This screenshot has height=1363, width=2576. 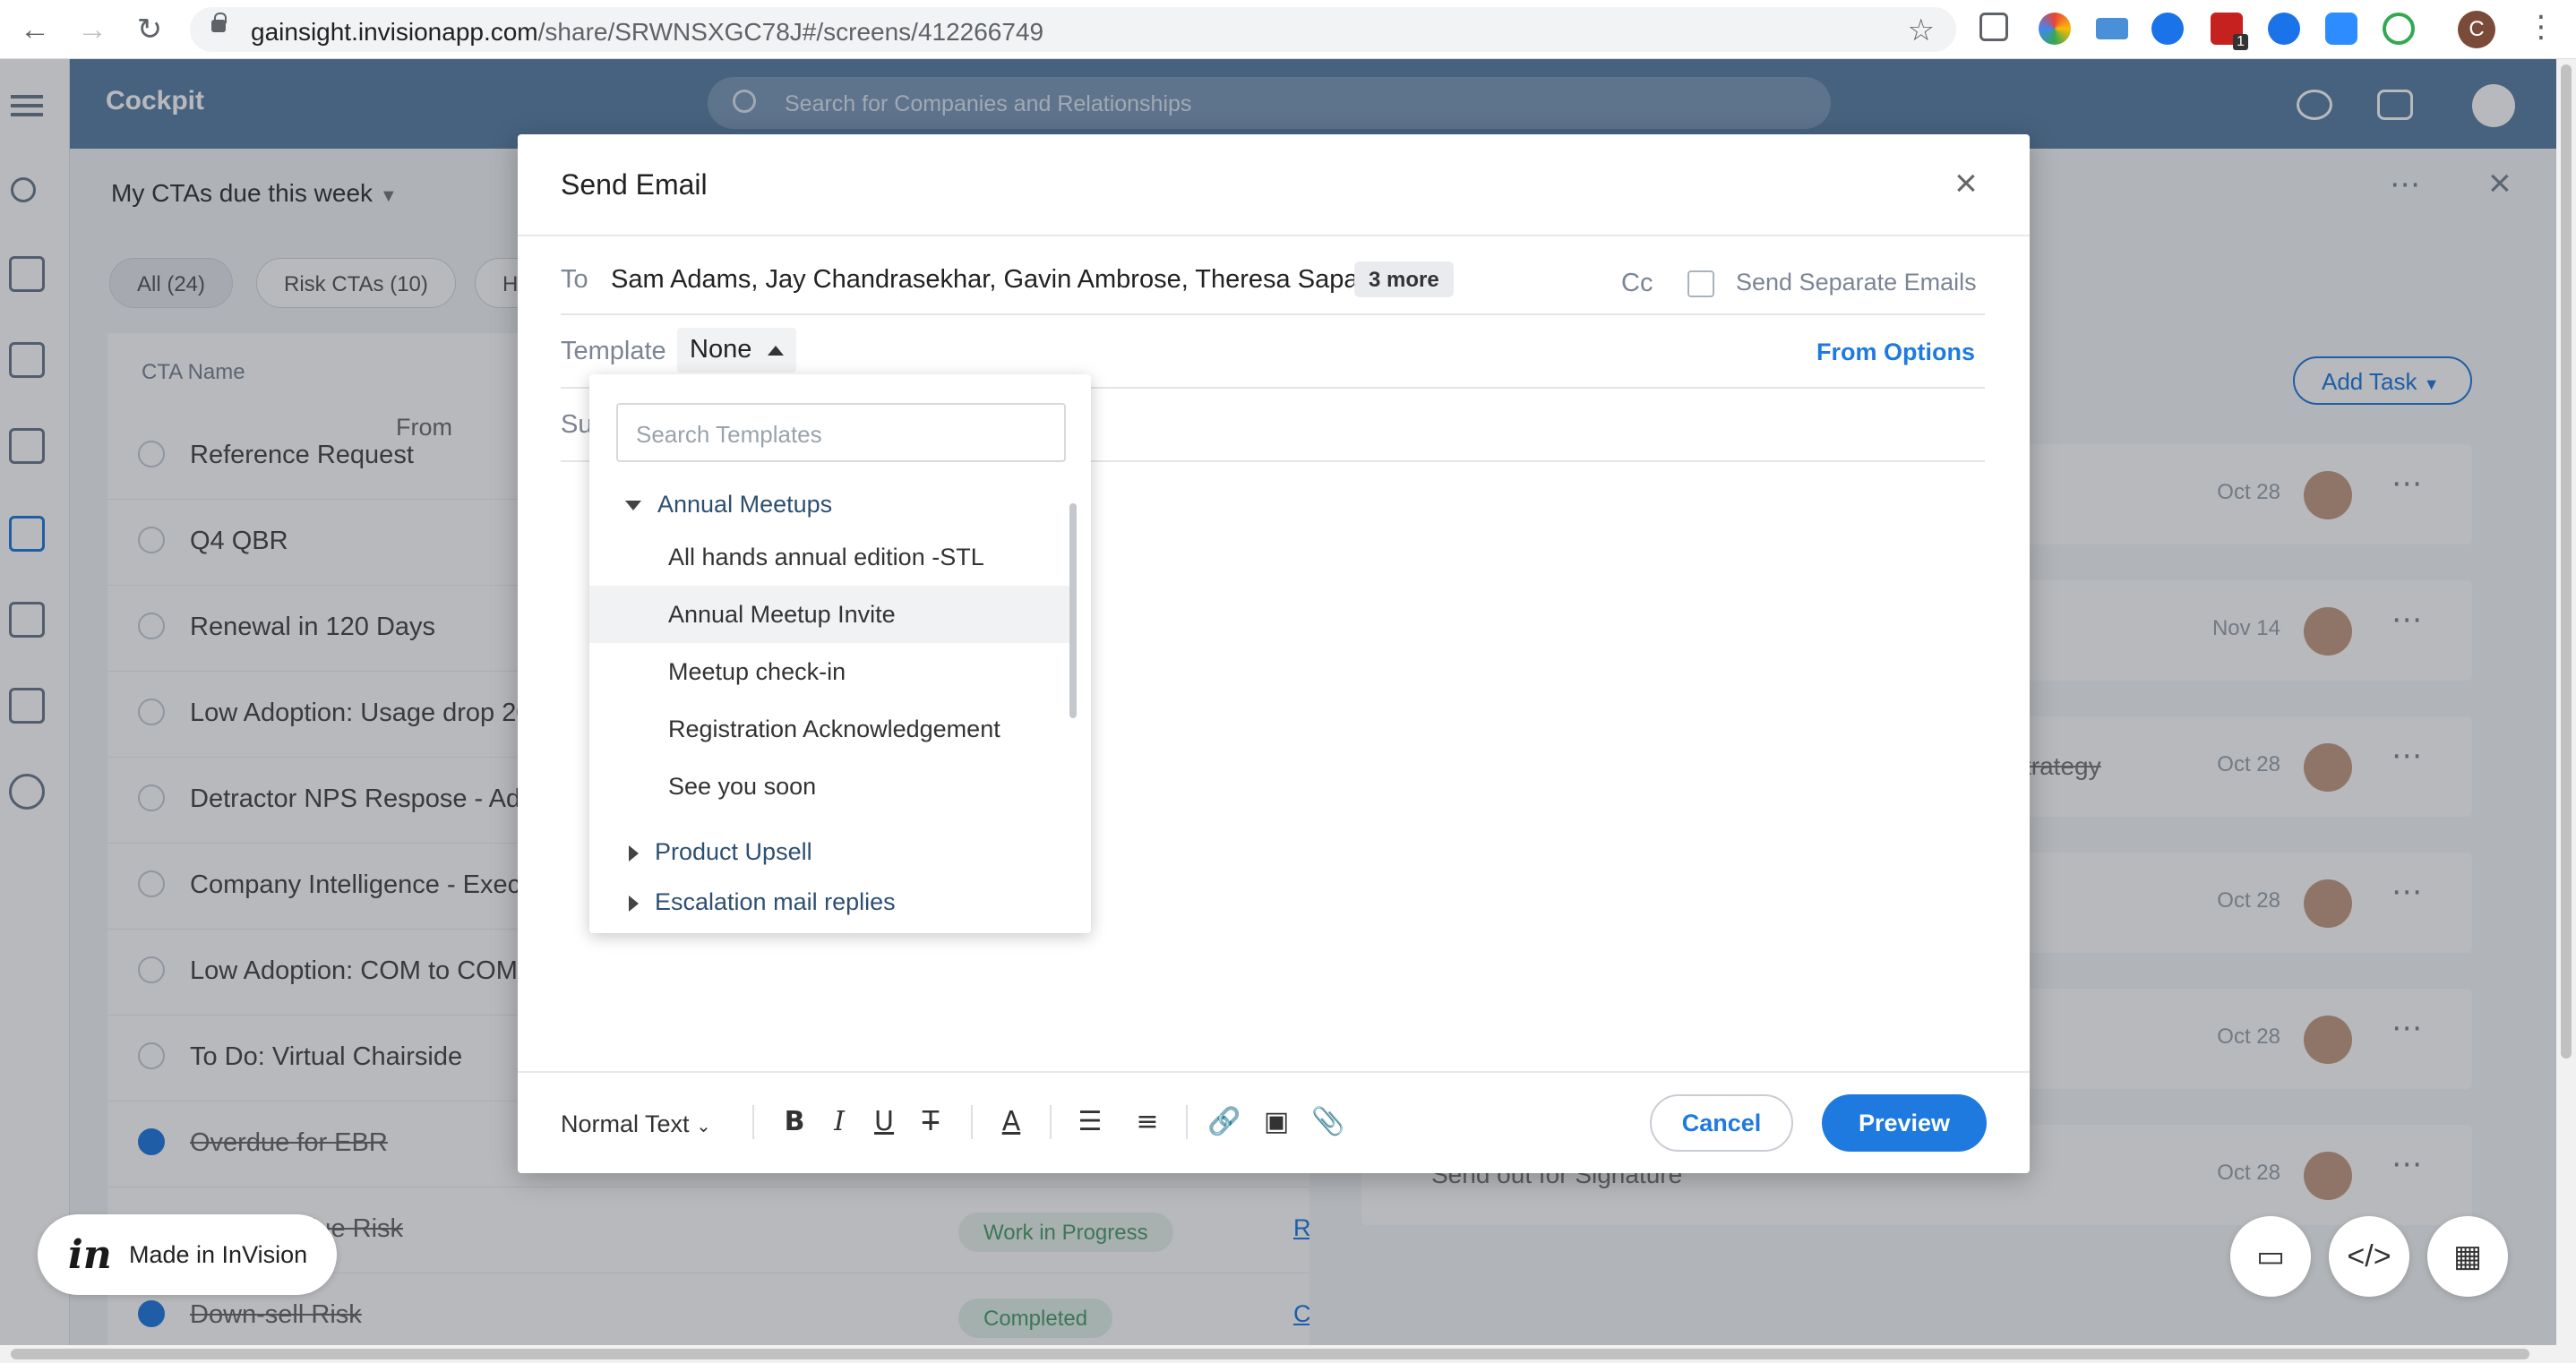 What do you see at coordinates (831, 786) in the screenshot?
I see `template-item: See you soon` at bounding box center [831, 786].